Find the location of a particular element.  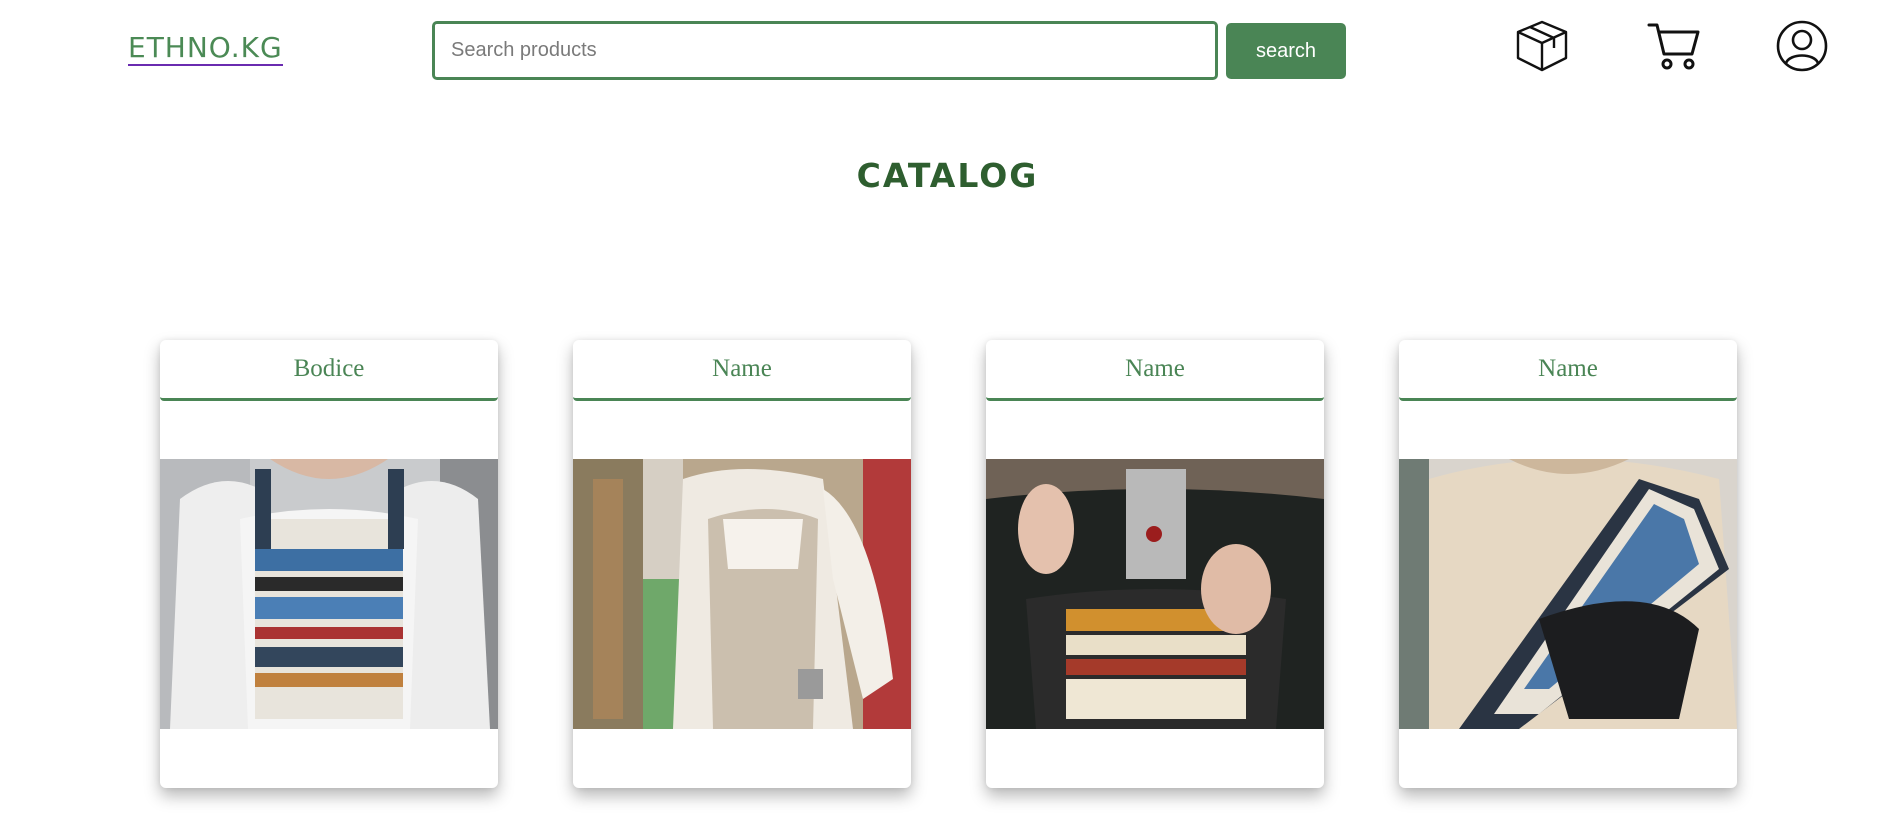

search-button: search is located at coordinates (1286, 51).